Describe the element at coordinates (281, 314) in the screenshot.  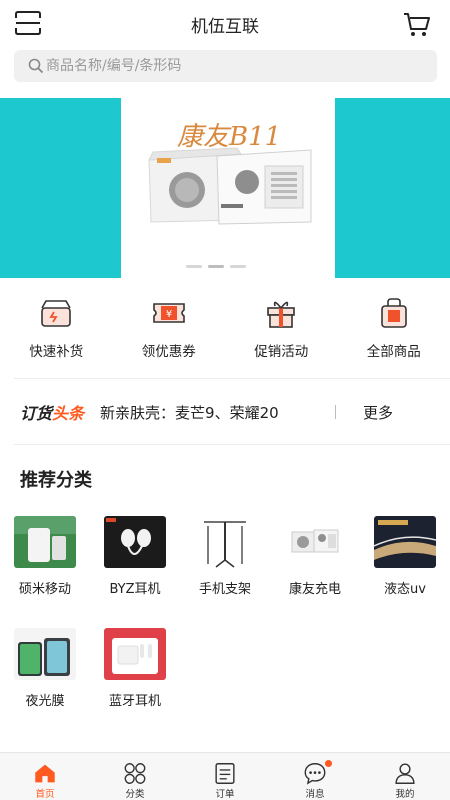
I see `gift-icon` at that location.